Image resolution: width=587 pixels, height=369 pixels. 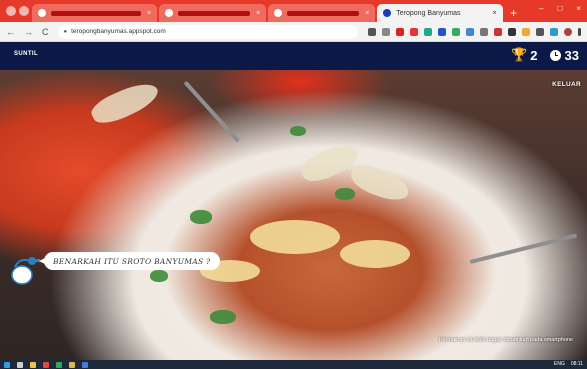 I want to click on app-brand: SUNTIL, so click(x=26, y=54).